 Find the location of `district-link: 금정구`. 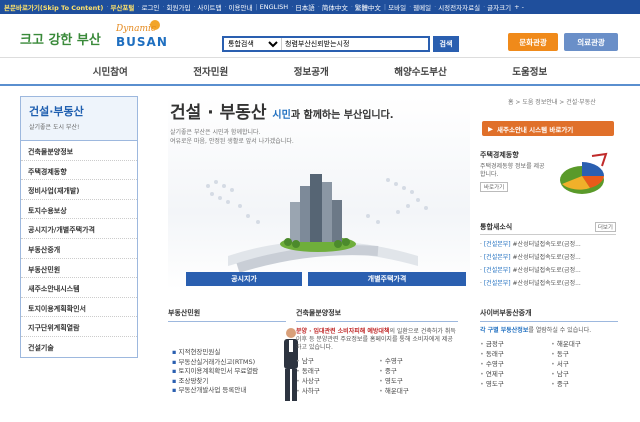

district-link: 금정구 is located at coordinates (513, 344).